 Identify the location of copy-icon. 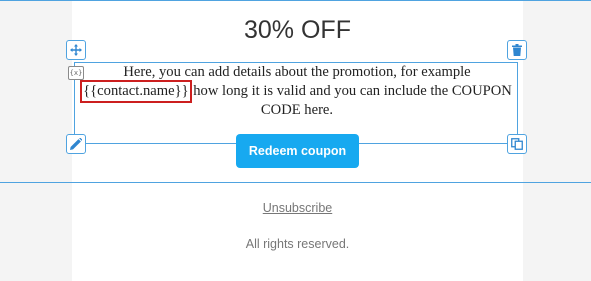
(517, 144).